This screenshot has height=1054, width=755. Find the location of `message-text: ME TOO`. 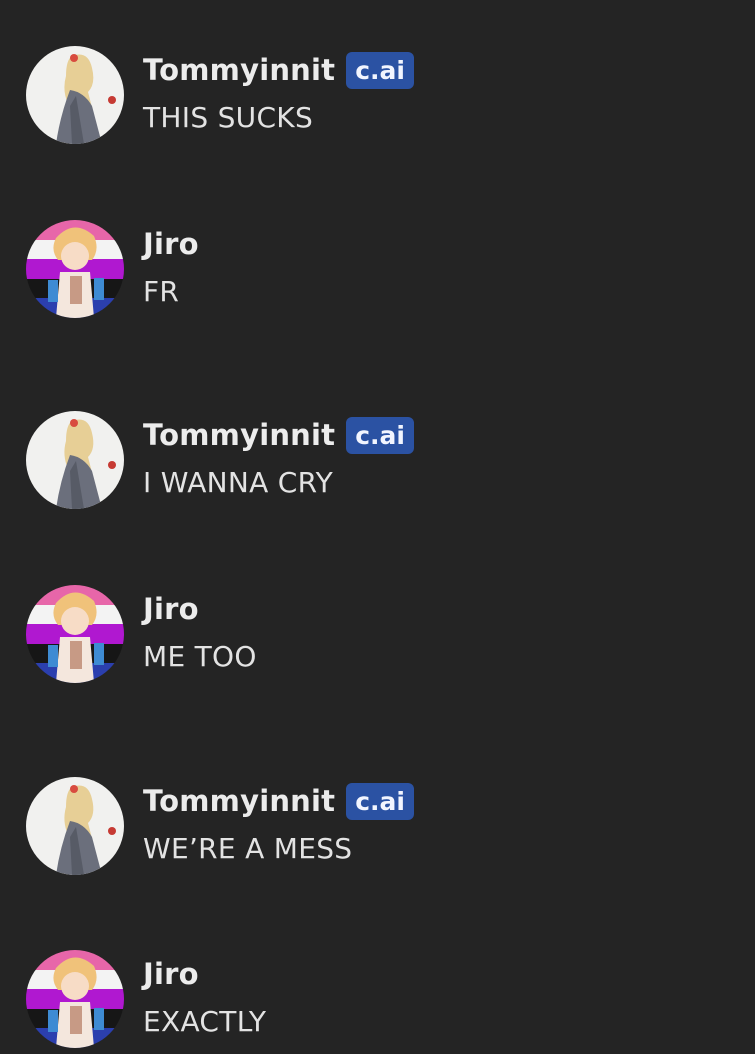

message-text: ME TOO is located at coordinates (200, 656).